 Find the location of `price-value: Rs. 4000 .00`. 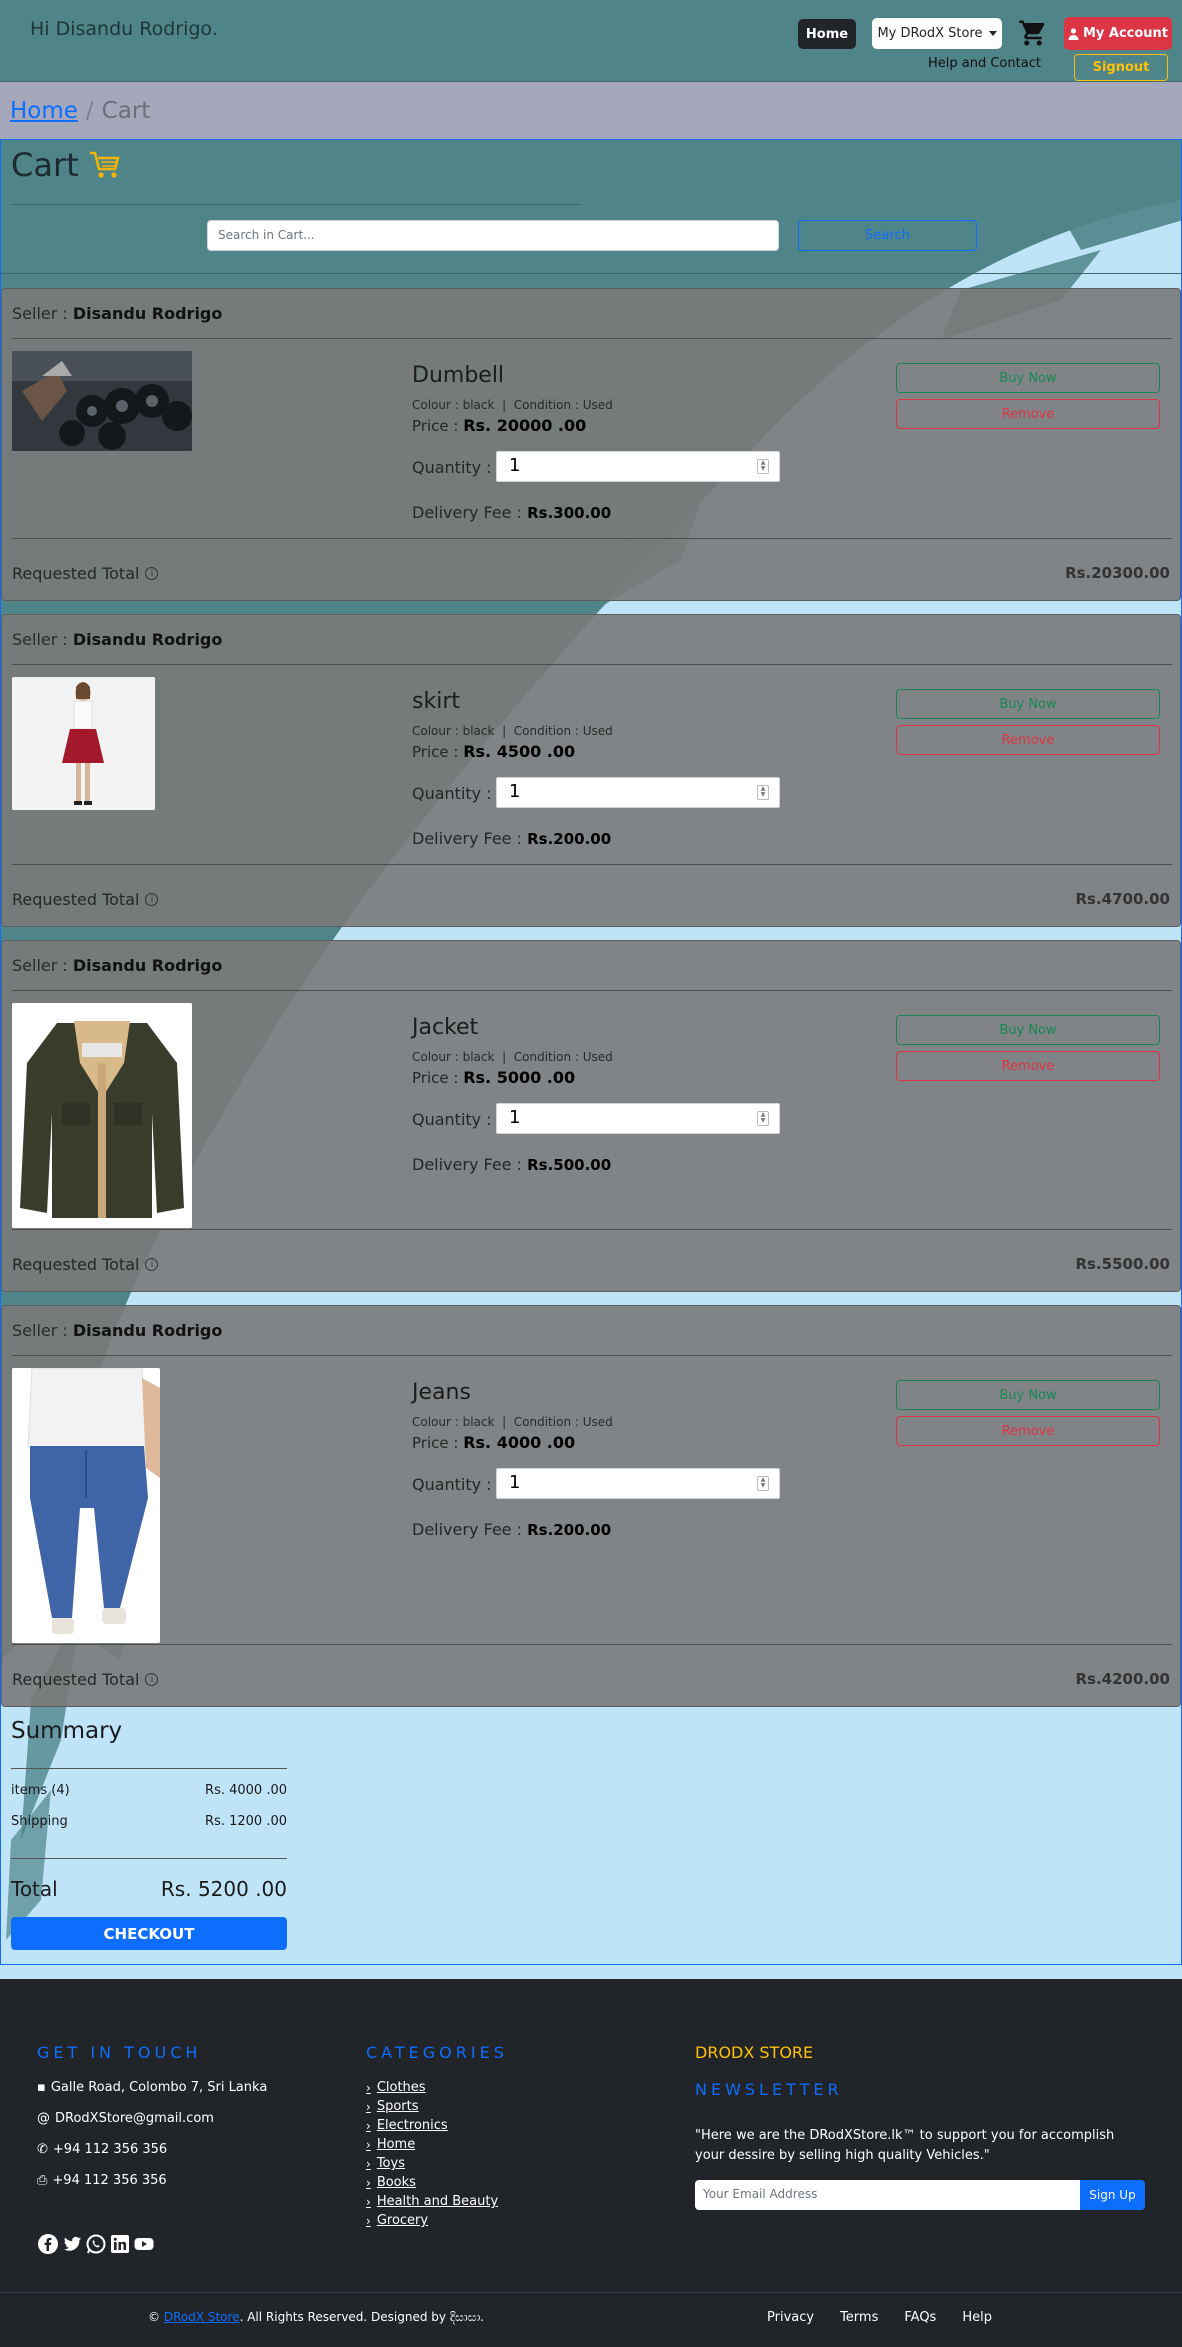

price-value: Rs. 4000 .00 is located at coordinates (519, 1442).